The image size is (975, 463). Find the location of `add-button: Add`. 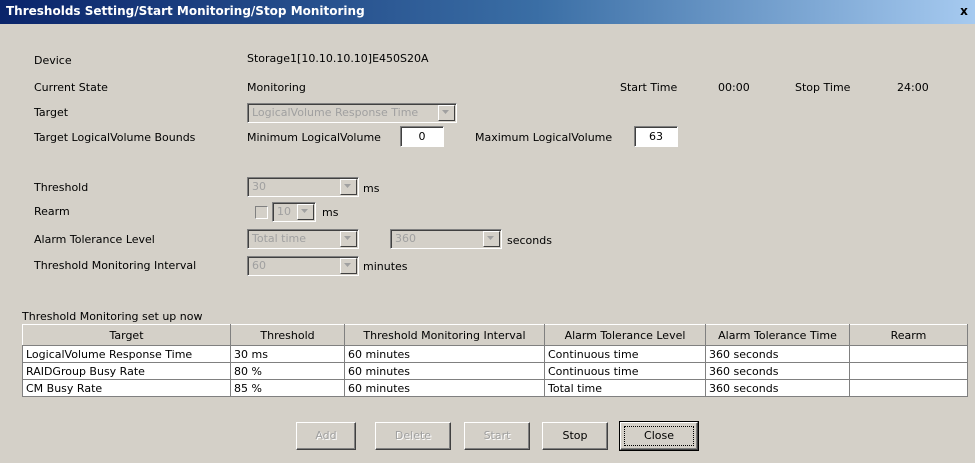

add-button: Add is located at coordinates (326, 436).